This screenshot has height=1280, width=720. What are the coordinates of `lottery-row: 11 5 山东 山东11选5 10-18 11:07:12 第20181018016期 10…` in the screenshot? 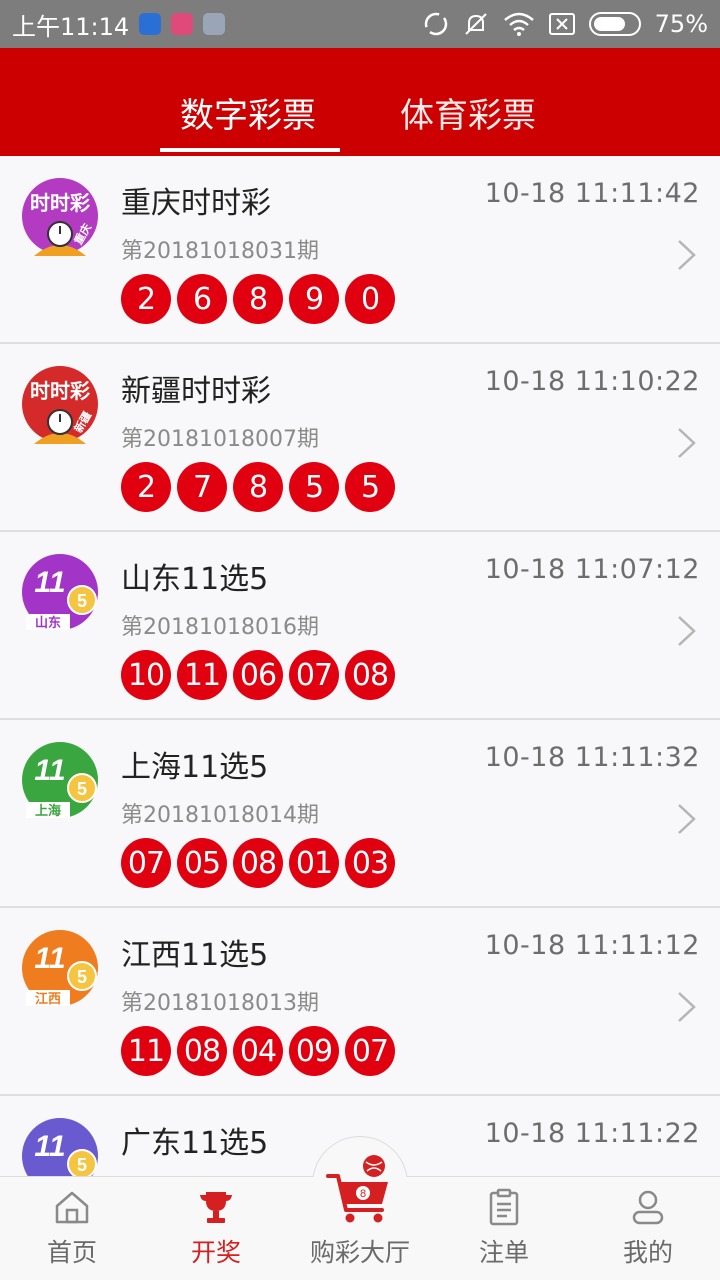 It's located at (360, 626).